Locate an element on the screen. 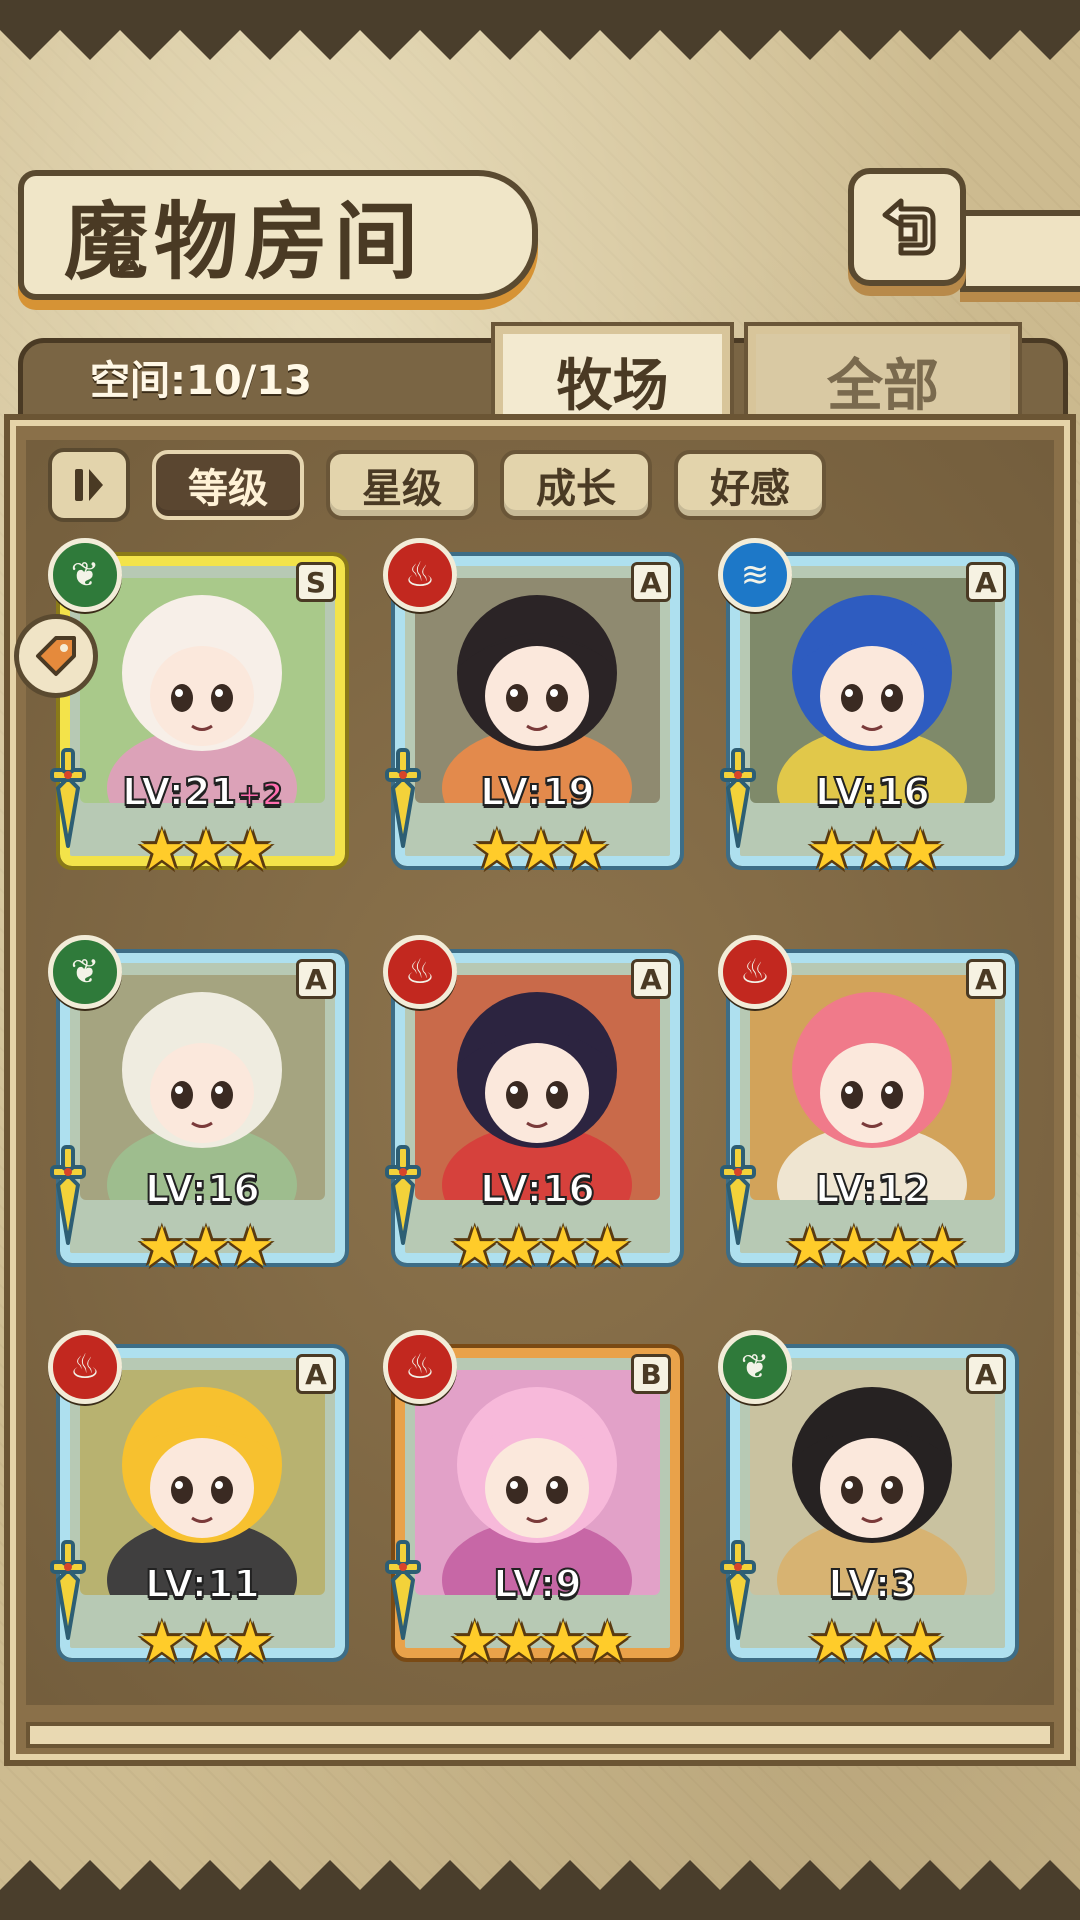  favorite-badge is located at coordinates (56, 656).